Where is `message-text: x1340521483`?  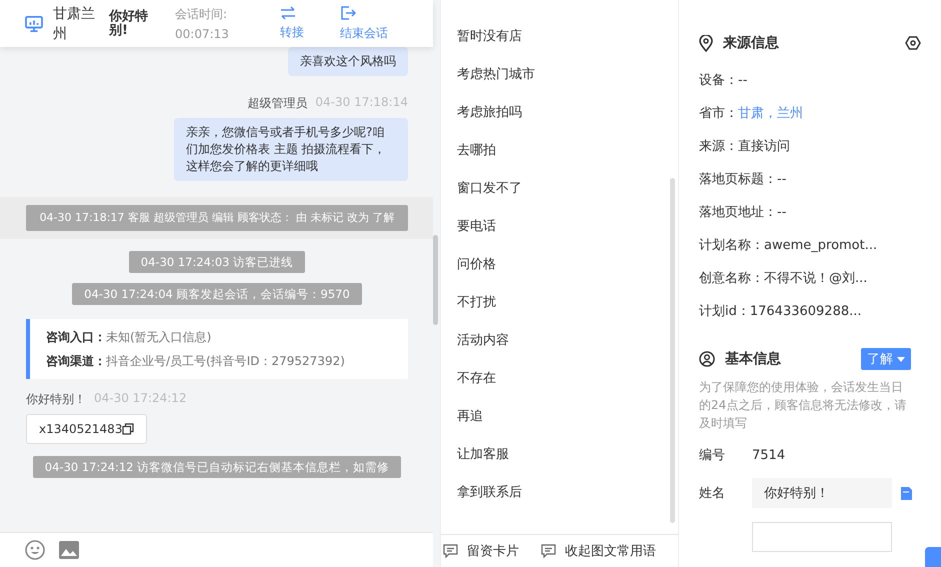
message-text: x1340521483 is located at coordinates (80, 429).